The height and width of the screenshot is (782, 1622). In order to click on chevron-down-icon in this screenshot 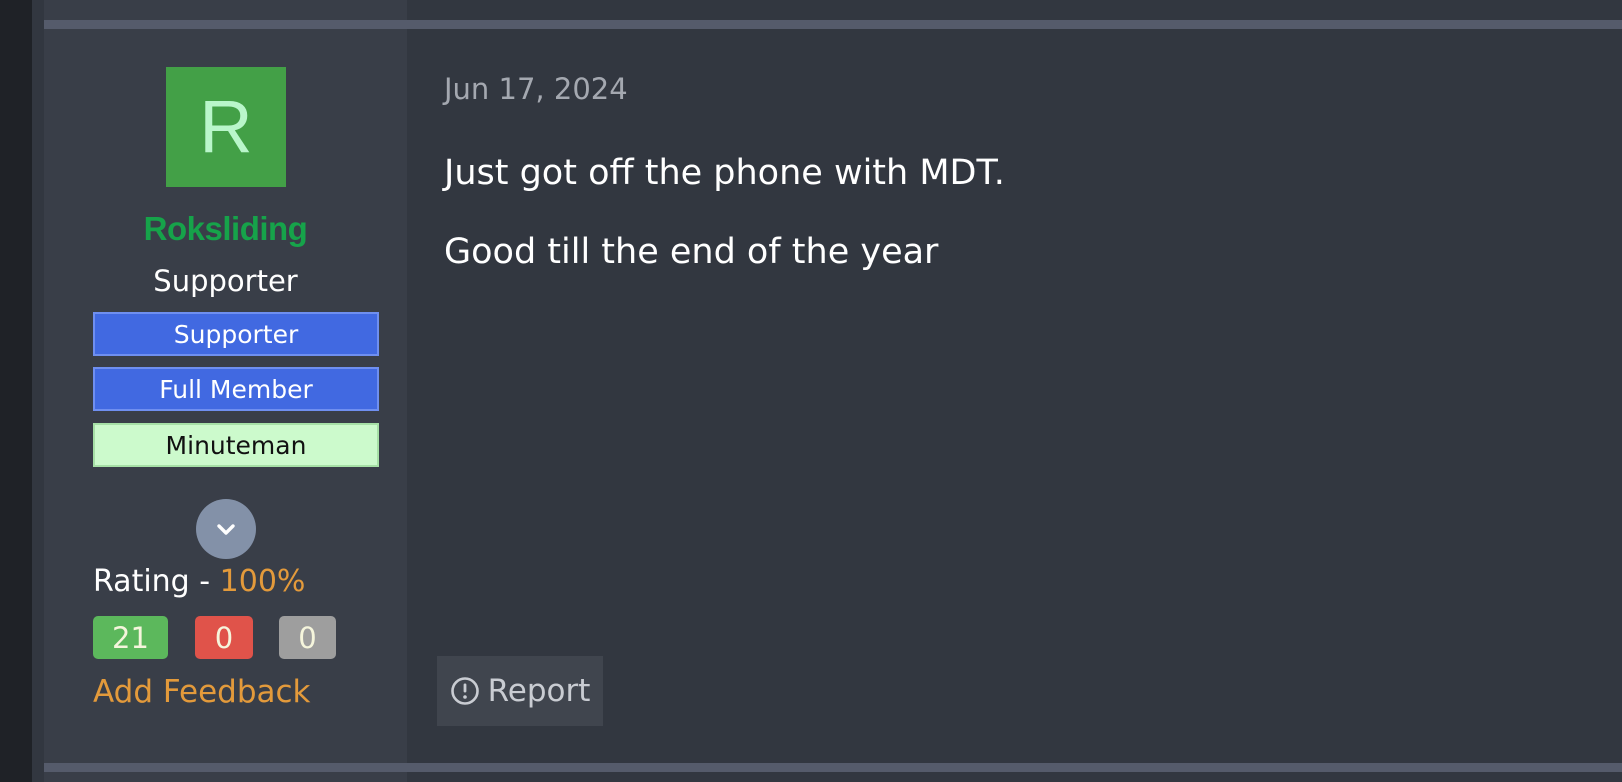, I will do `click(226, 529)`.